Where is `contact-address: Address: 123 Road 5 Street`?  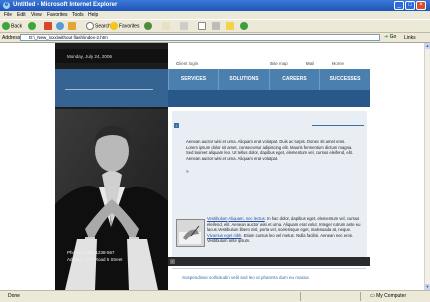 contact-address: Address: 123 Road 5 Street is located at coordinates (95, 259).